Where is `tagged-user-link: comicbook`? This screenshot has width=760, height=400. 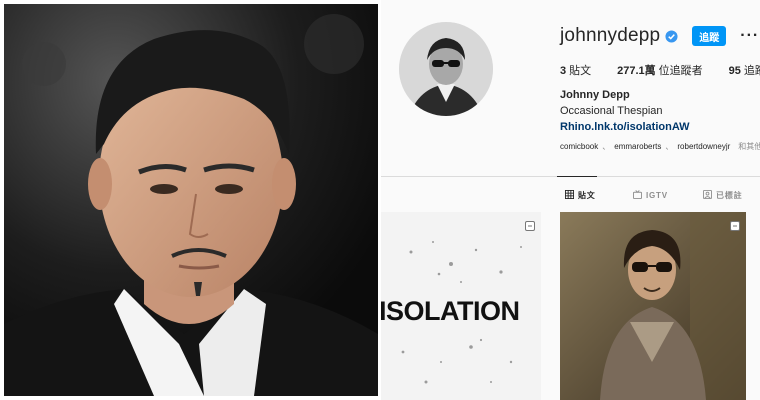 tagged-user-link: comicbook is located at coordinates (579, 146).